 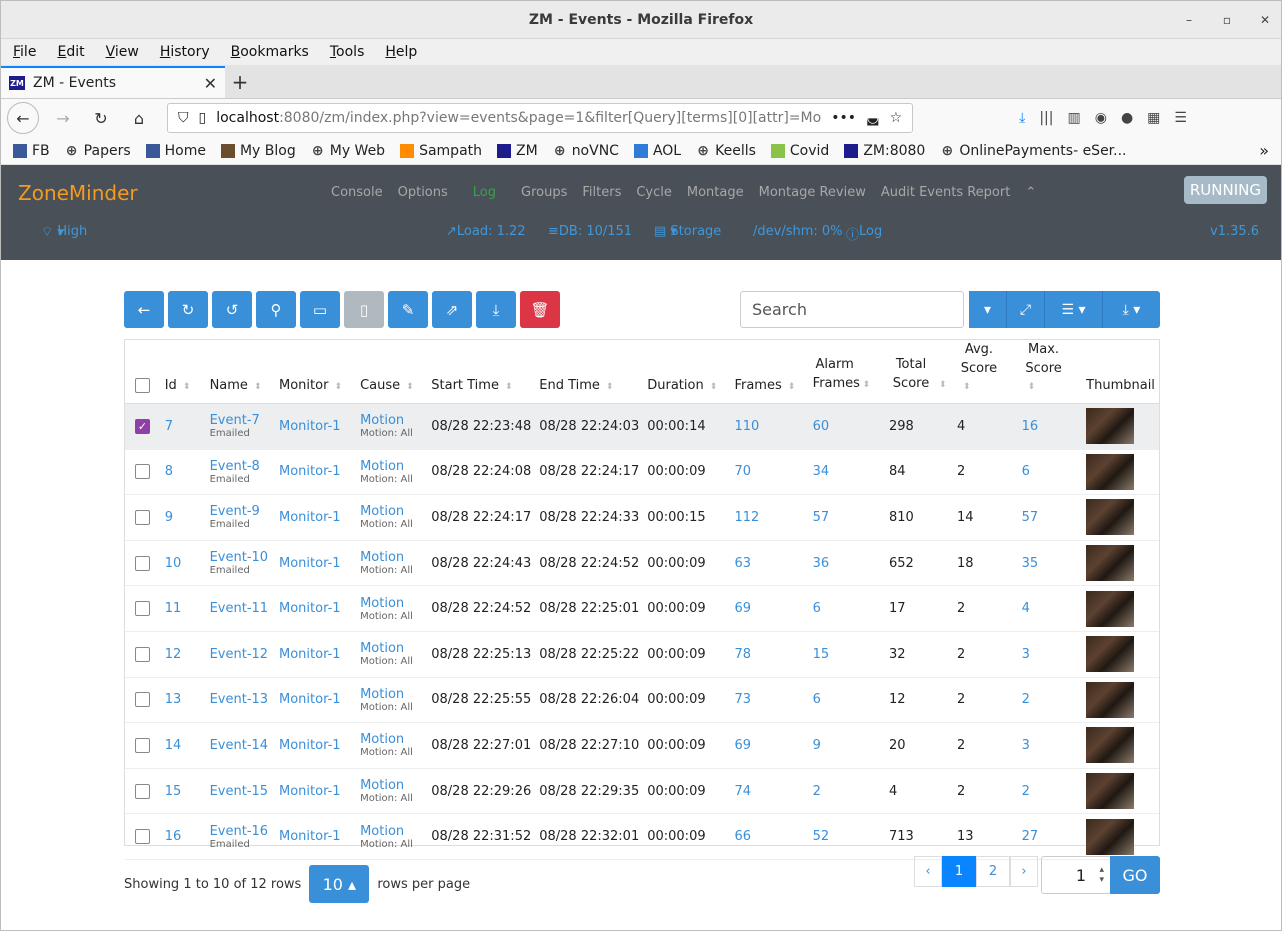 I want to click on column-header-avg-score: Avg. Score ⬍, so click(x=985, y=372).